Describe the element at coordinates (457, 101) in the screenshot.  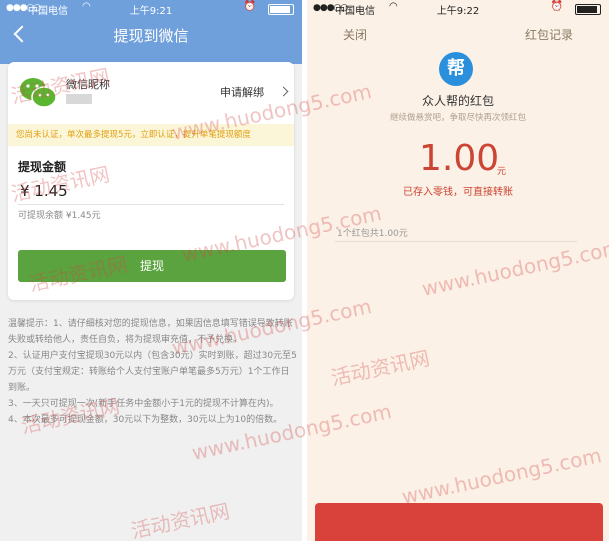
I see `red-packet-title: 众人帮的红包` at that location.